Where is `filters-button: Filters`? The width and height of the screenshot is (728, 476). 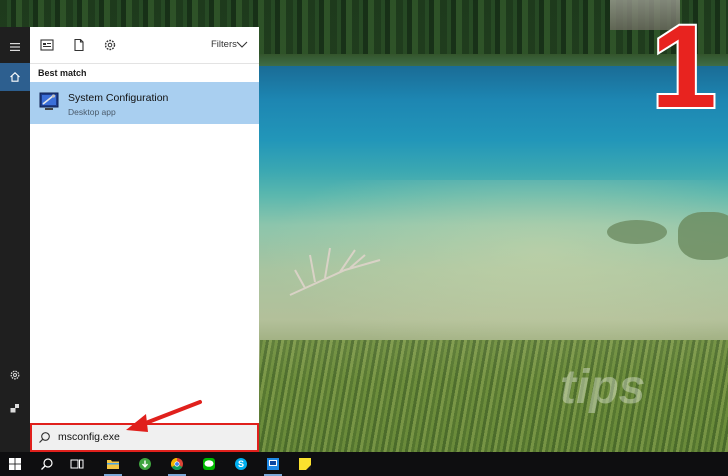
filters-button: Filters is located at coordinates (224, 44).